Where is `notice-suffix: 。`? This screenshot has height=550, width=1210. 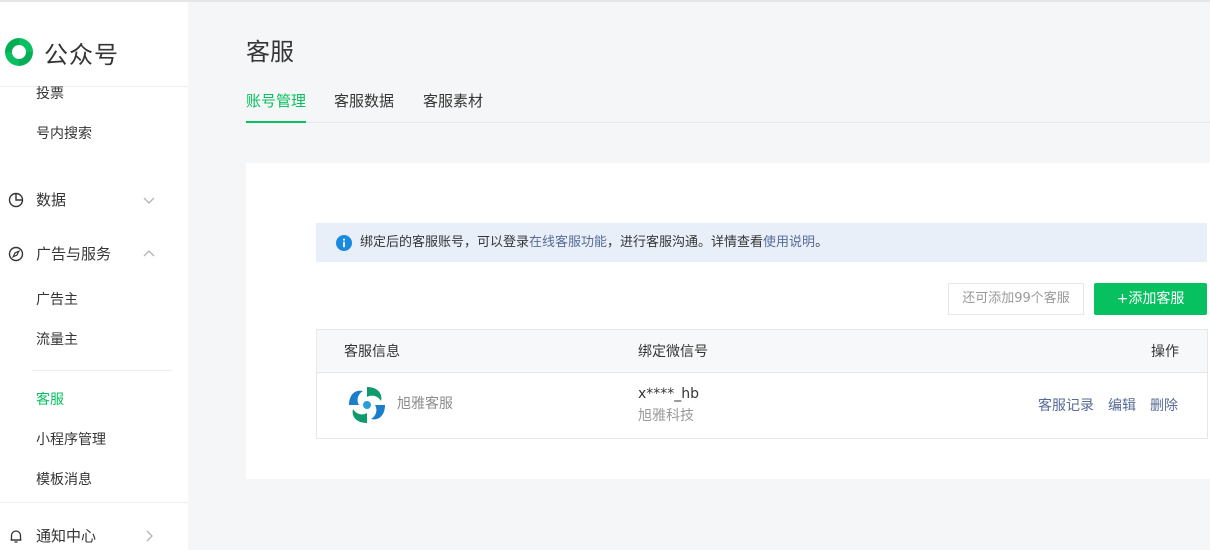 notice-suffix: 。 is located at coordinates (822, 242).